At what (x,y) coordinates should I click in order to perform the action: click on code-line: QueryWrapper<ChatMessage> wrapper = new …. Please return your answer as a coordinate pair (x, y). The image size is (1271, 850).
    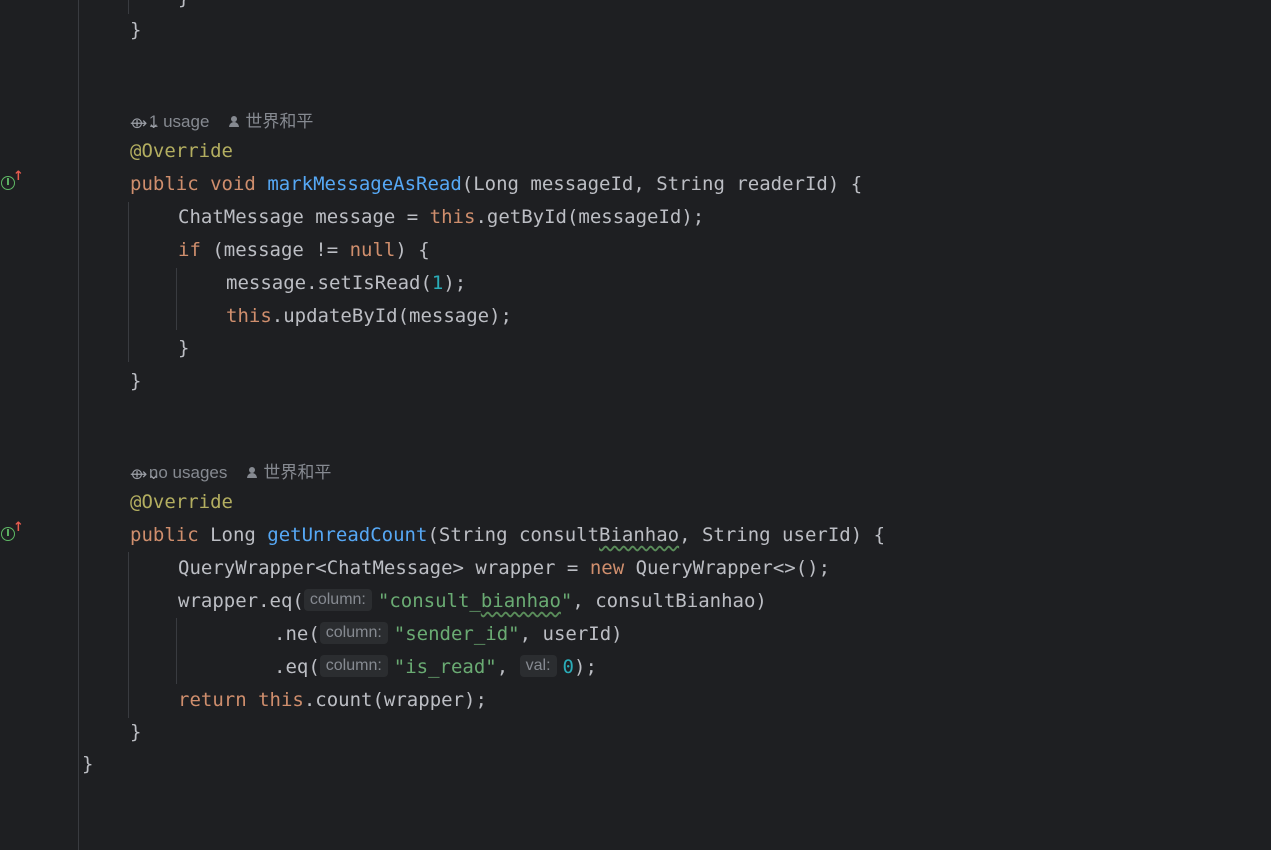
    Looking at the image, I should click on (504, 568).